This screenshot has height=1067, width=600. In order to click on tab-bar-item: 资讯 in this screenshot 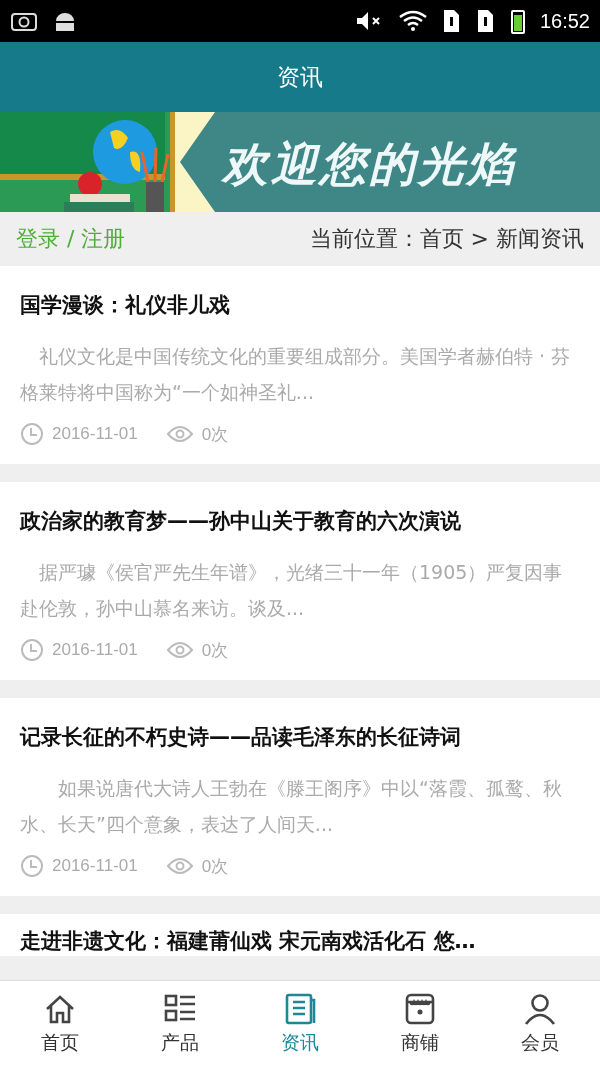, I will do `click(300, 1024)`.